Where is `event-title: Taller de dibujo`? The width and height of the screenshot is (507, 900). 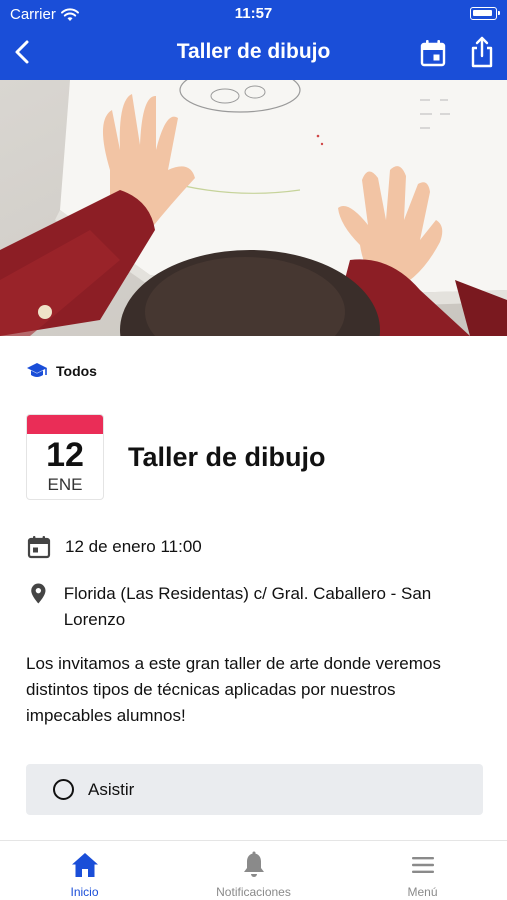
event-title: Taller de dibujo is located at coordinates (227, 457).